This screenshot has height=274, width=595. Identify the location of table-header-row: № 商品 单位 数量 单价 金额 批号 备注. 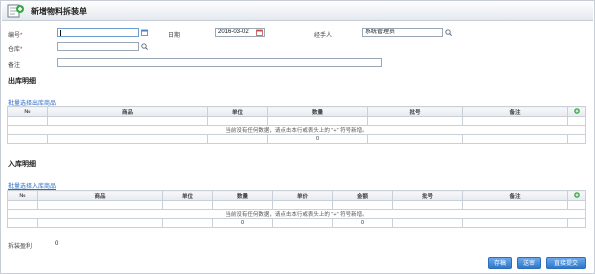
(296, 195).